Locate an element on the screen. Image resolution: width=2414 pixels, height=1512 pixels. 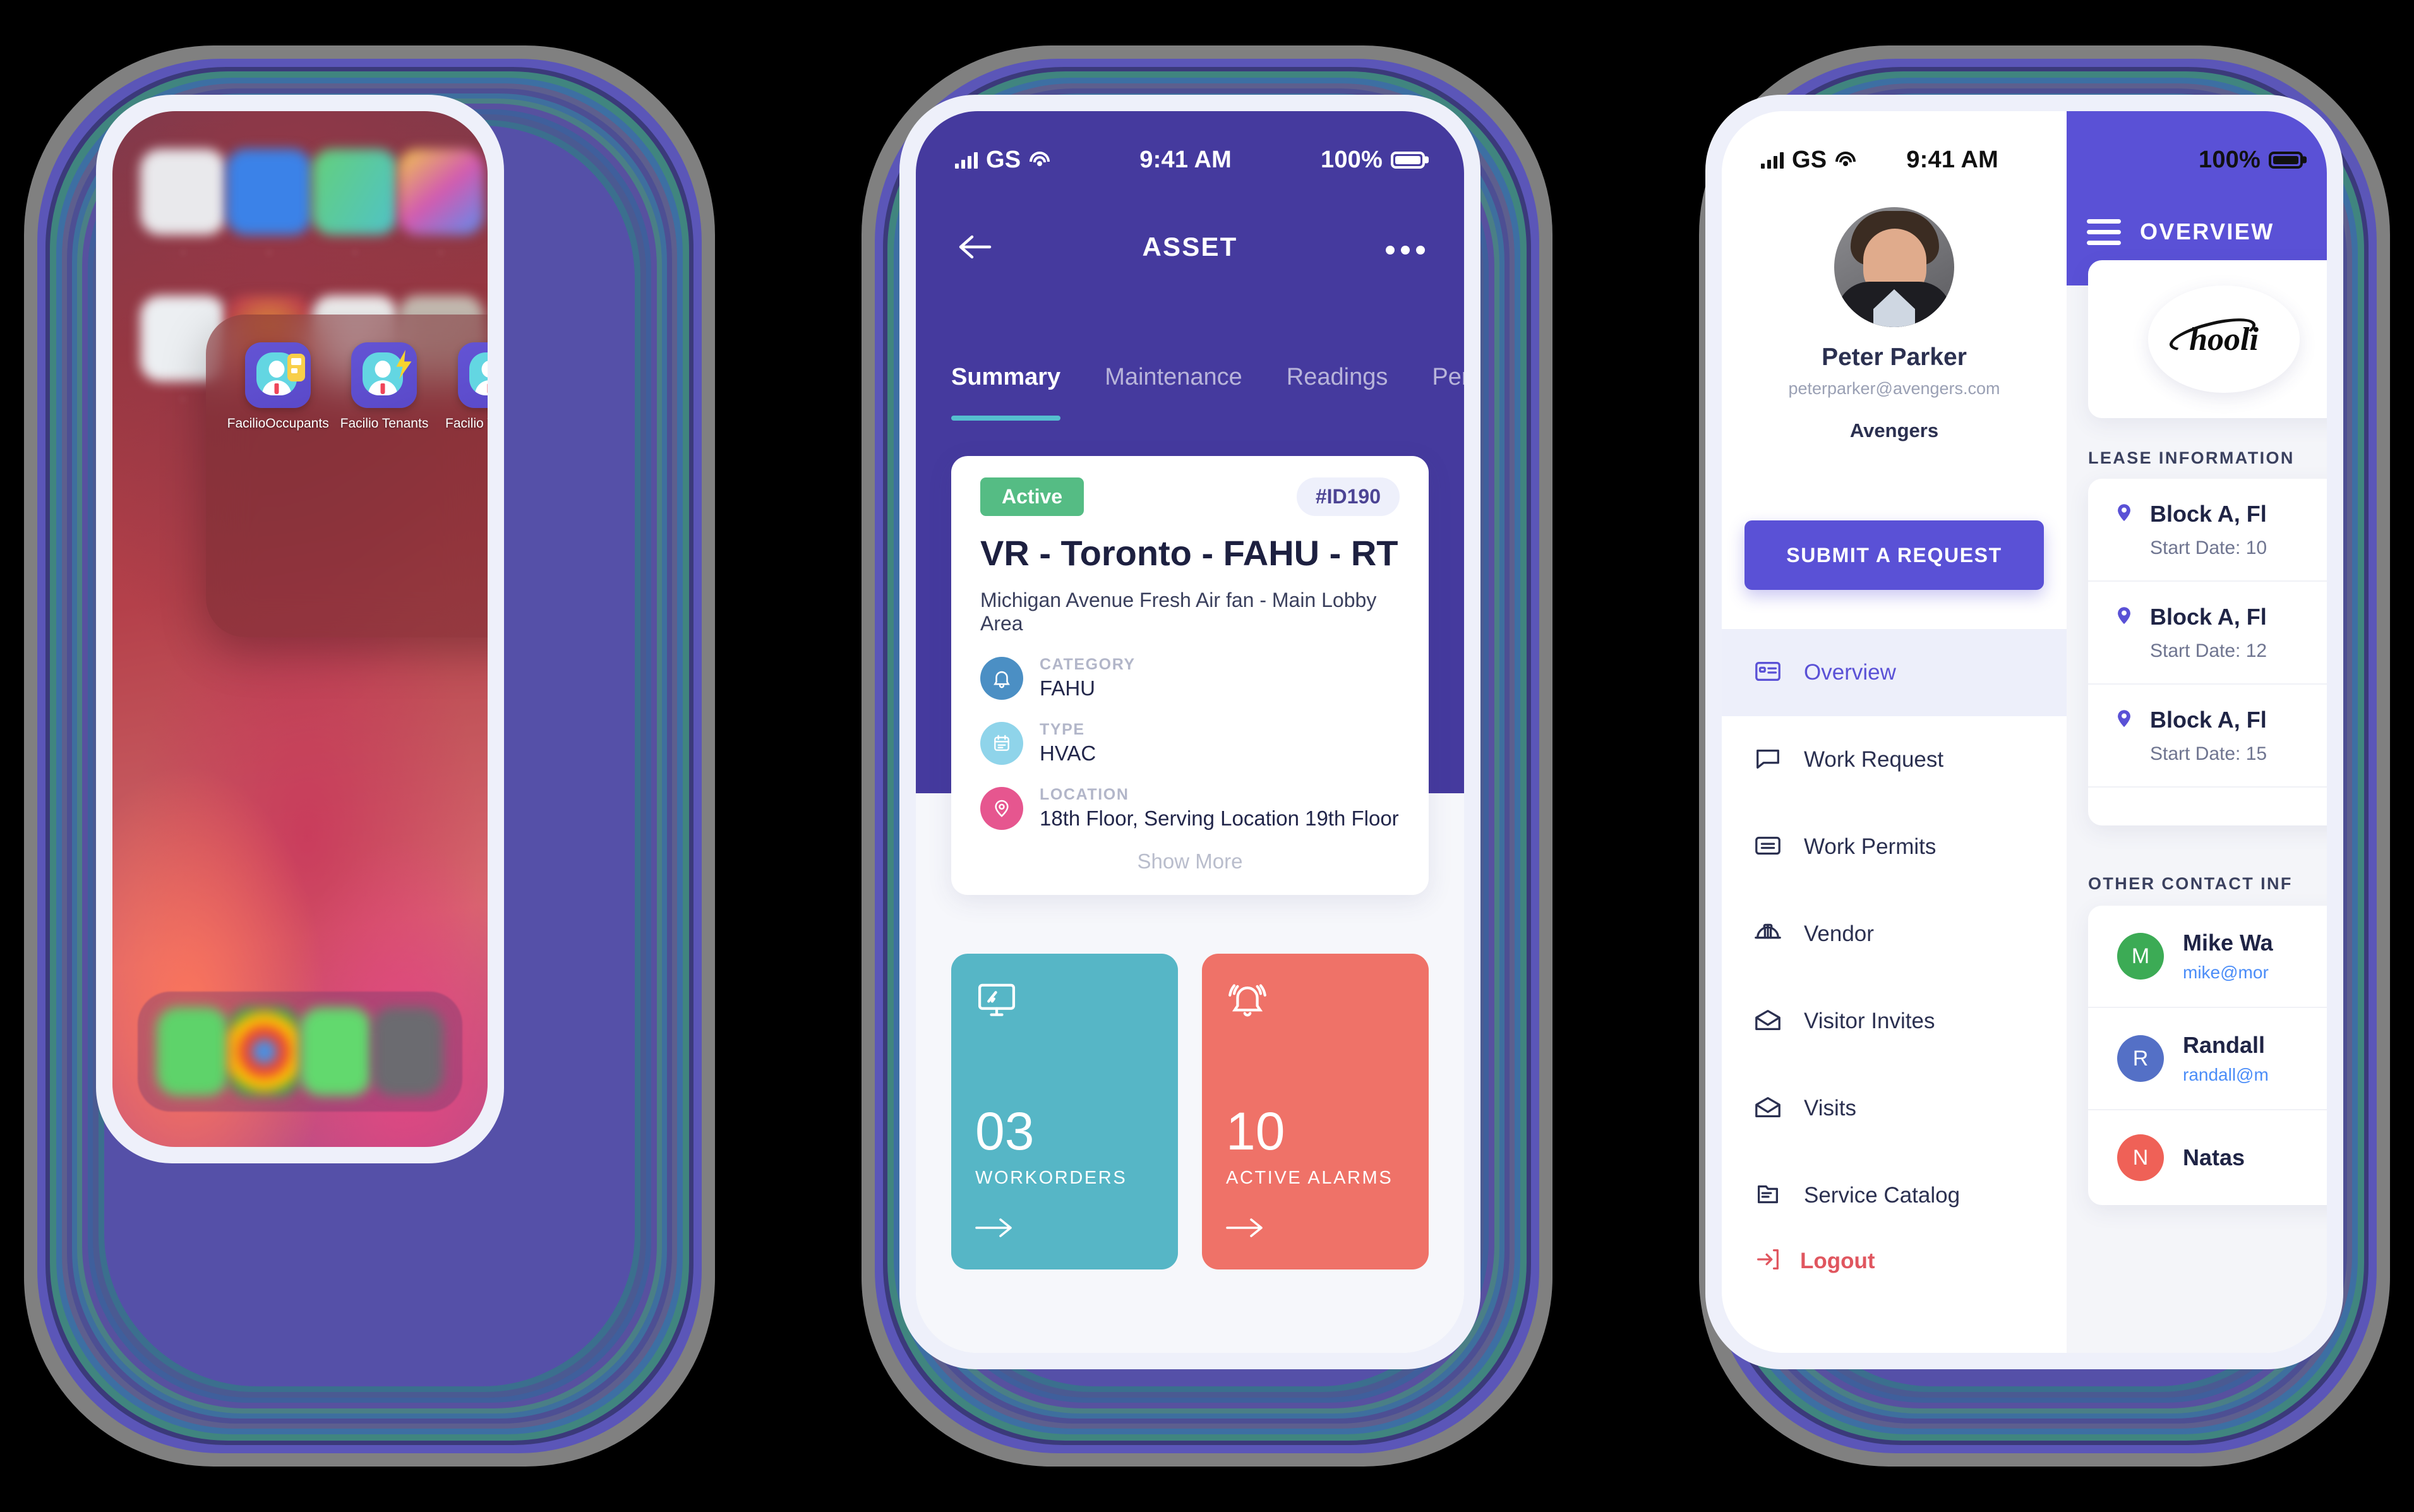
wifi-icon is located at coordinates (1039, 160).